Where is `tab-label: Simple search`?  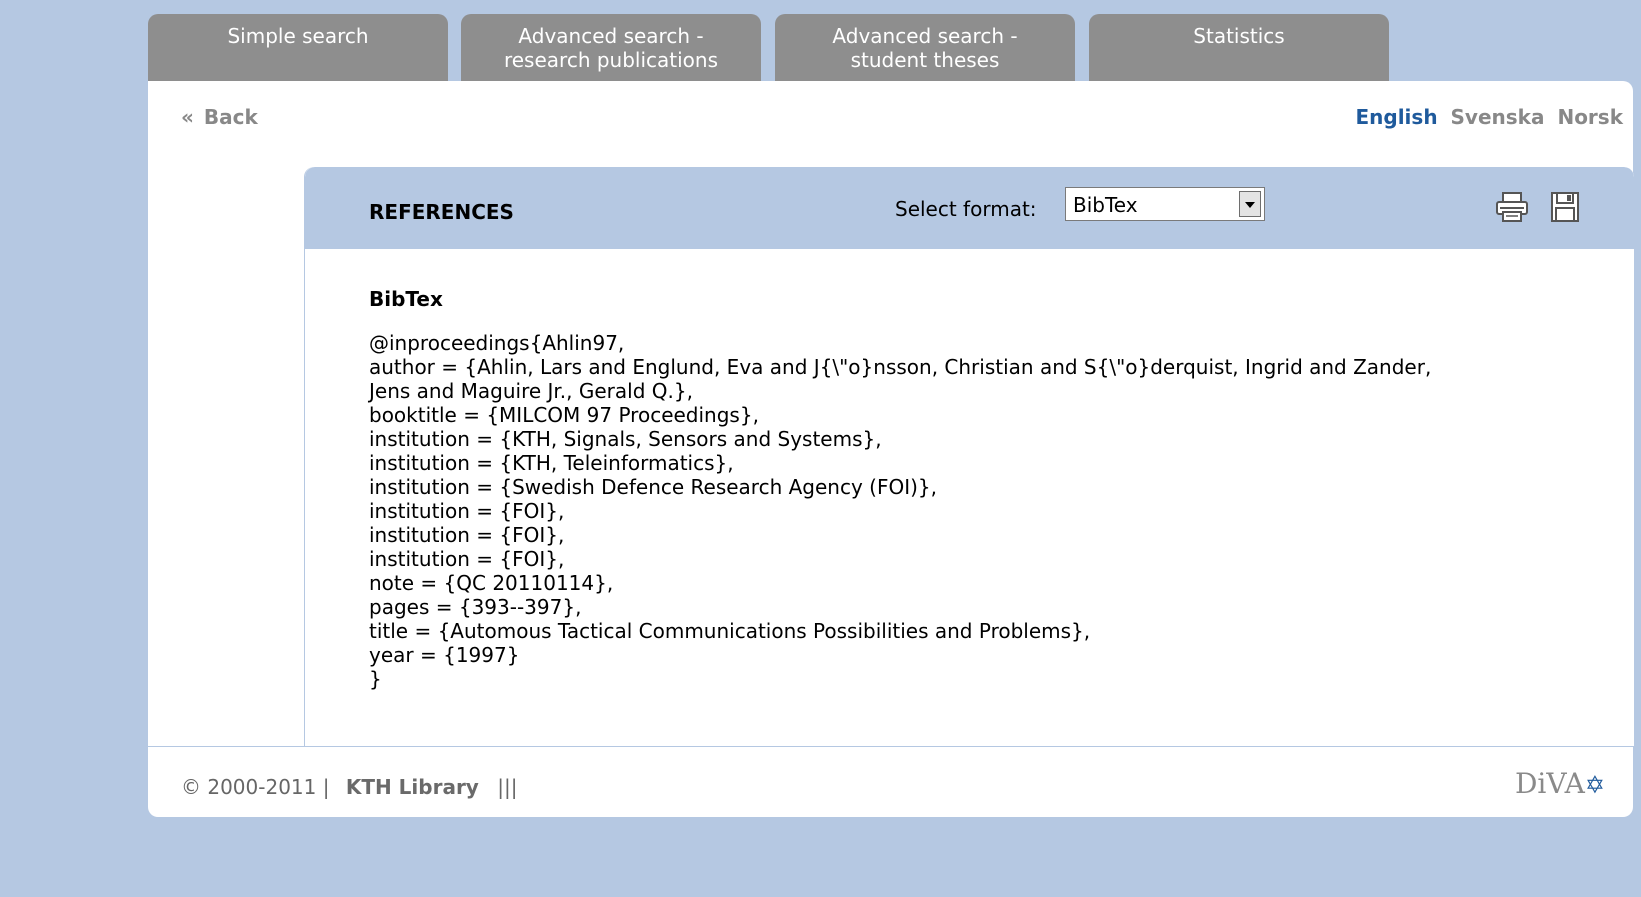
tab-label: Simple search is located at coordinates (298, 36).